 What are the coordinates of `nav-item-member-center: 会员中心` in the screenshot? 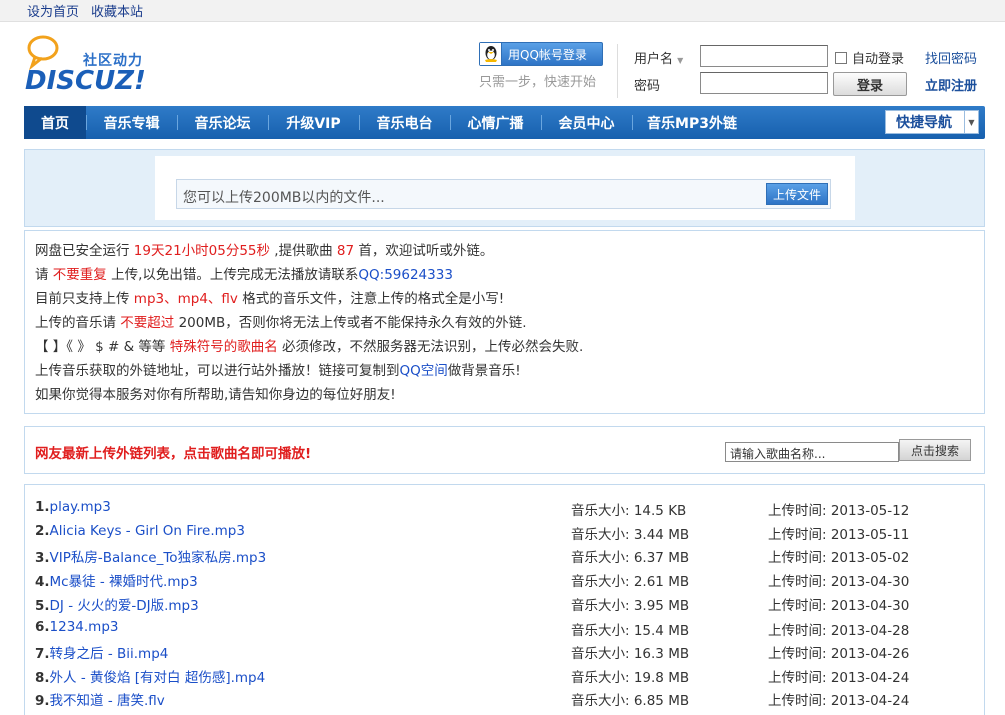 It's located at (586, 122).